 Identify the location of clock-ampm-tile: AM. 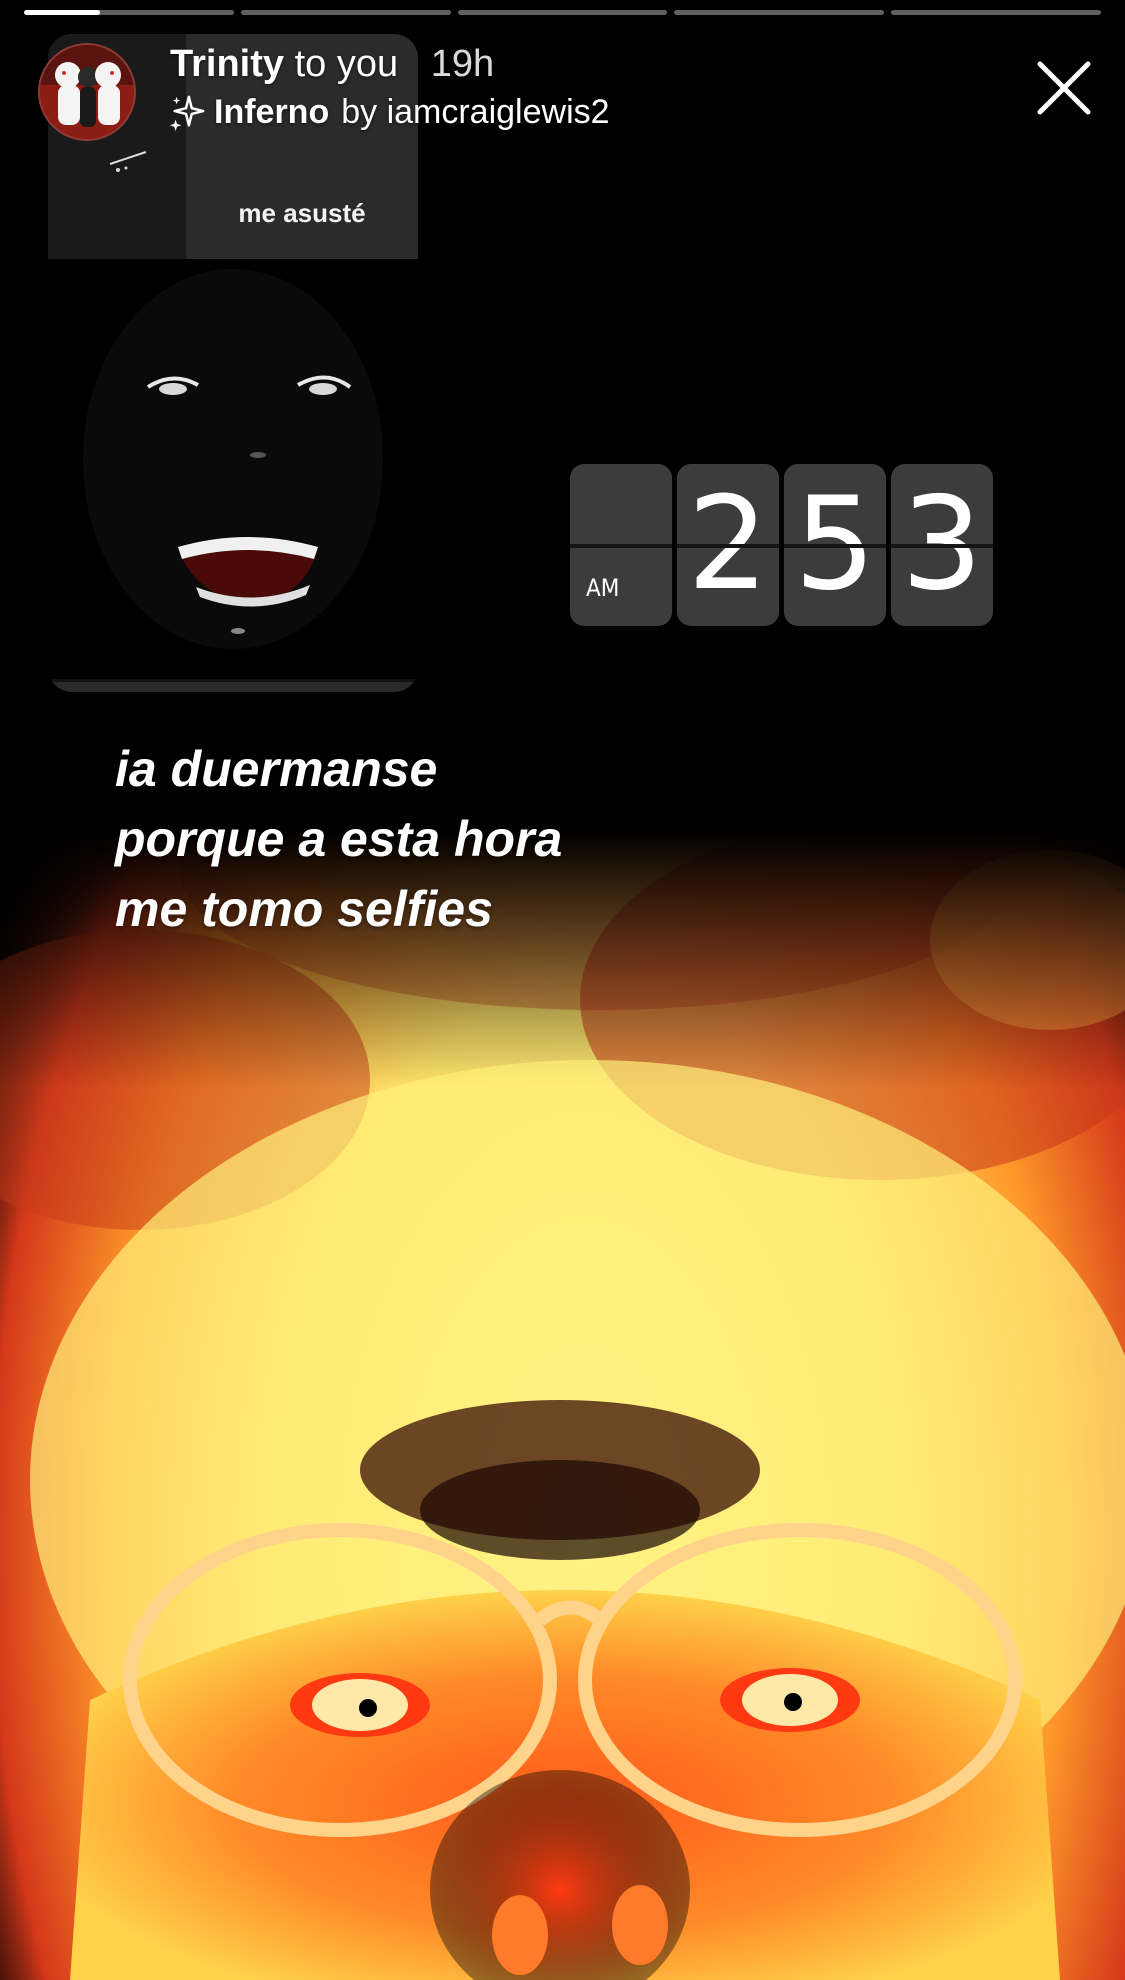
(621, 545).